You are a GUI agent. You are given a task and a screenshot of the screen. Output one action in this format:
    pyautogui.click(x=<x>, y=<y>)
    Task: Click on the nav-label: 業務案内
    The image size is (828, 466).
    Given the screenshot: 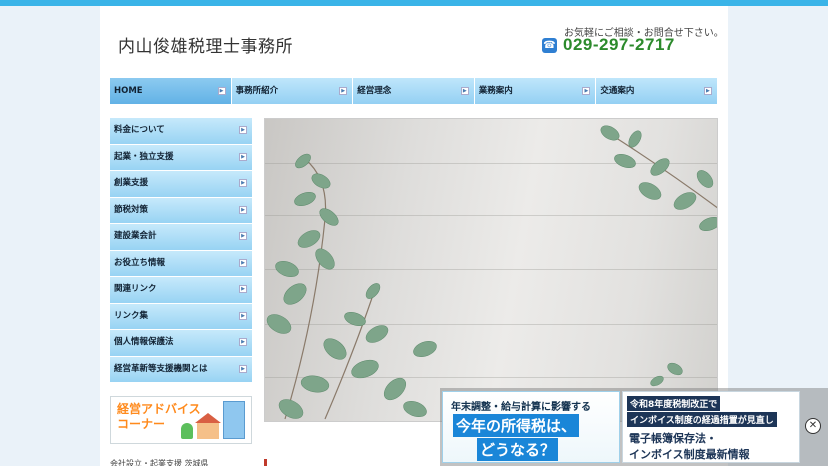 What is the action you would take?
    pyautogui.click(x=495, y=91)
    